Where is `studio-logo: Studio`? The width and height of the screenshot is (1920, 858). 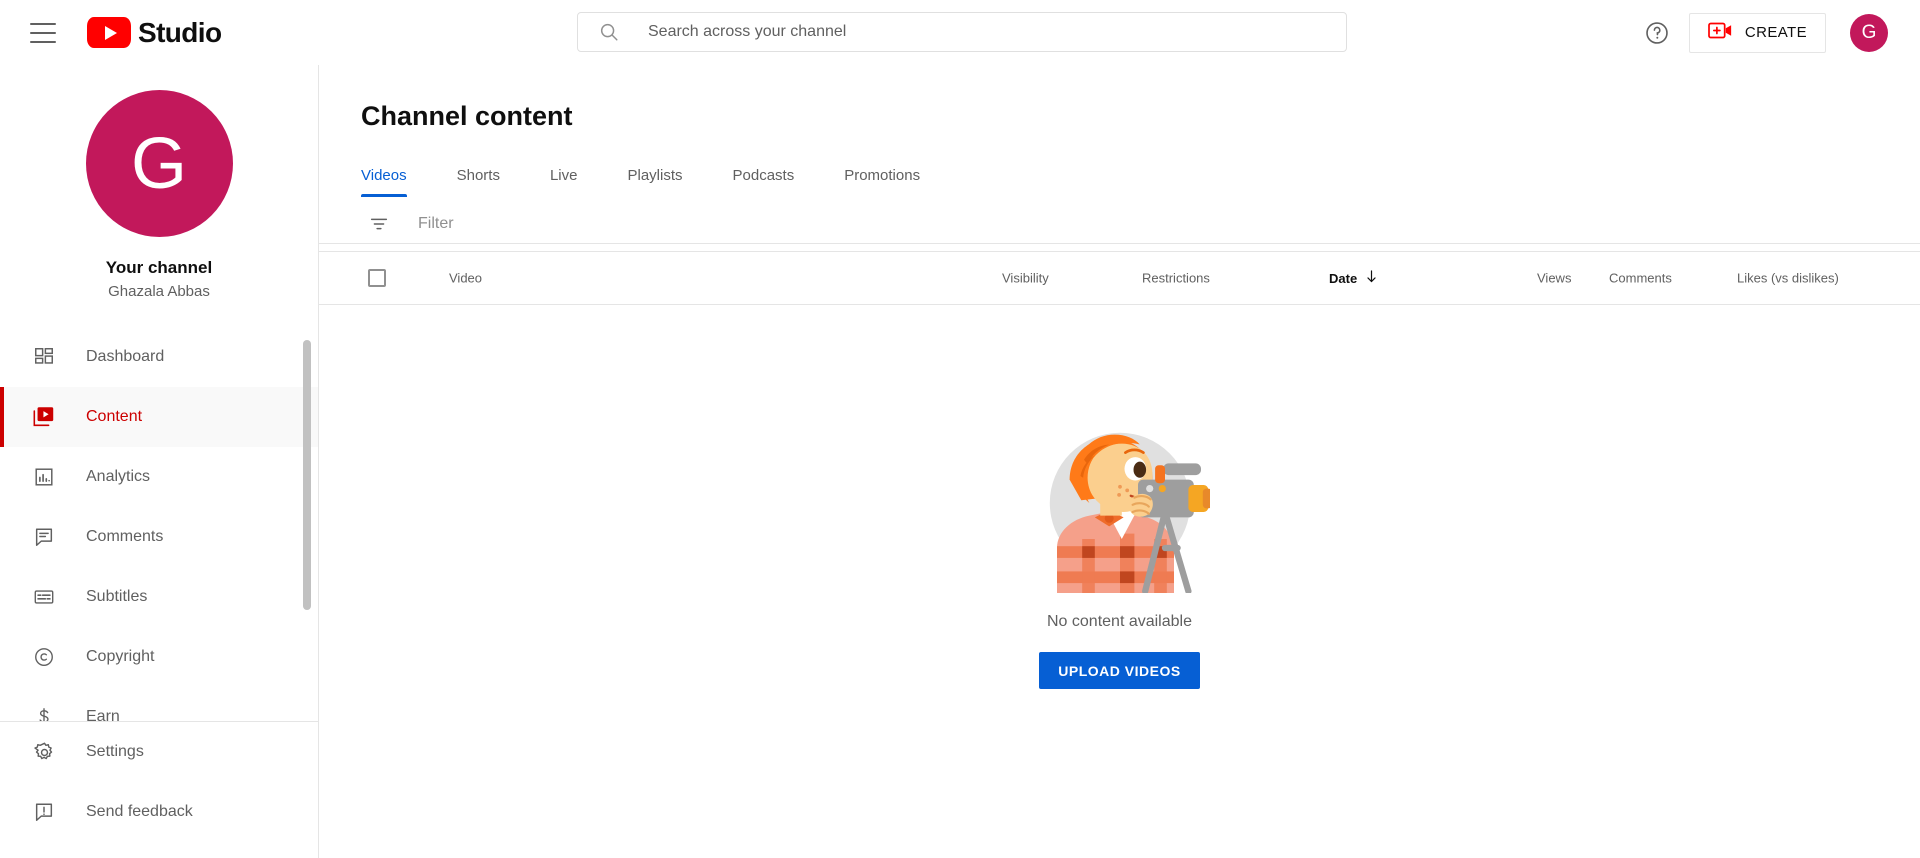 studio-logo: Studio is located at coordinates (154, 33).